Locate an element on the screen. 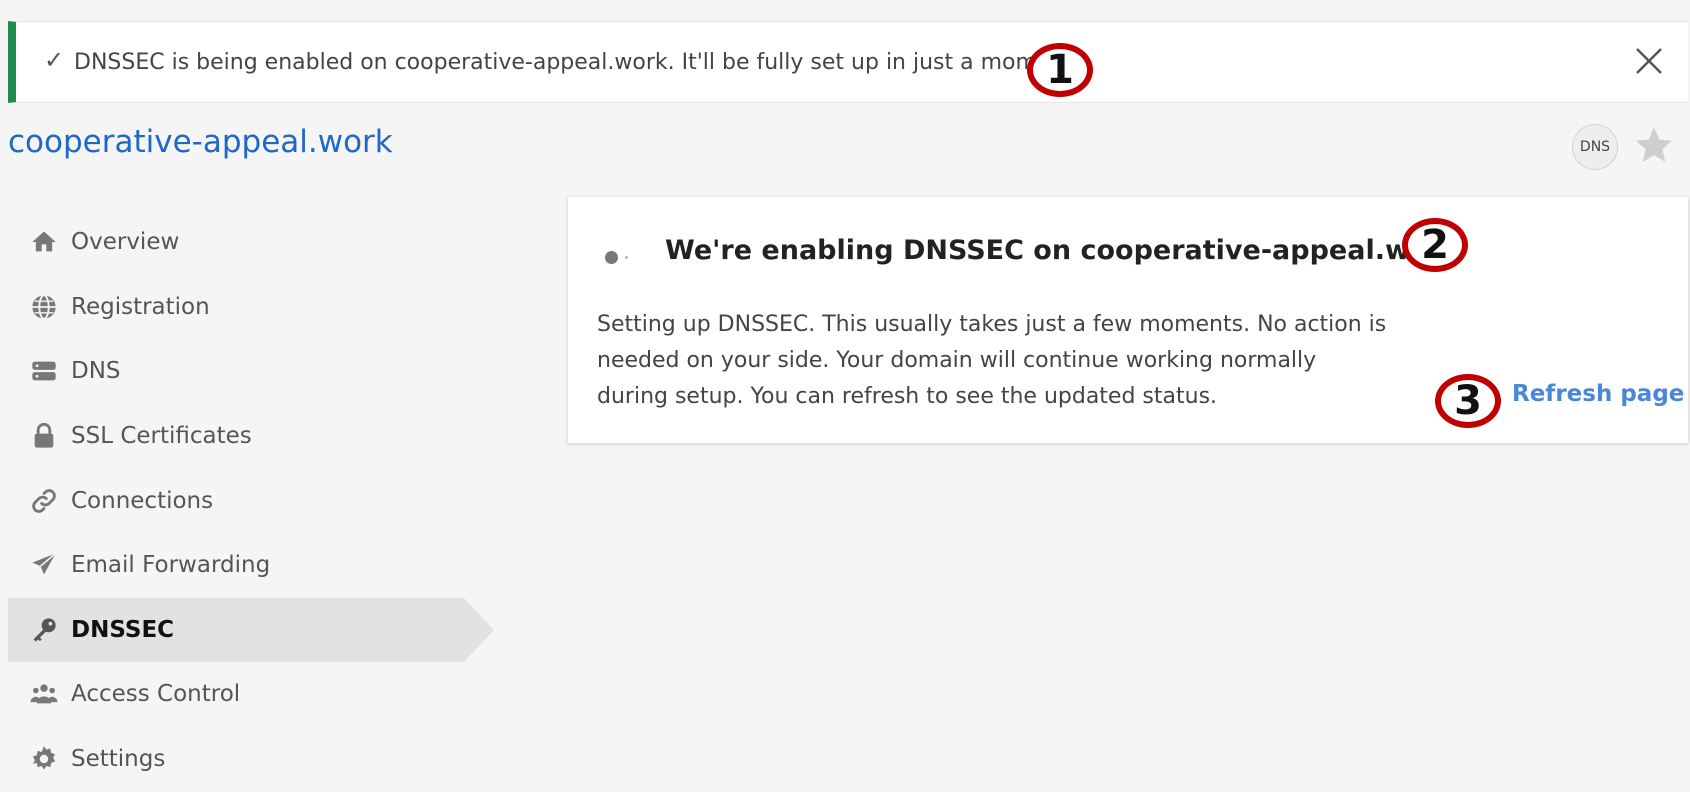  sidebar-item-dnssec: DNSSEC is located at coordinates (251, 630).